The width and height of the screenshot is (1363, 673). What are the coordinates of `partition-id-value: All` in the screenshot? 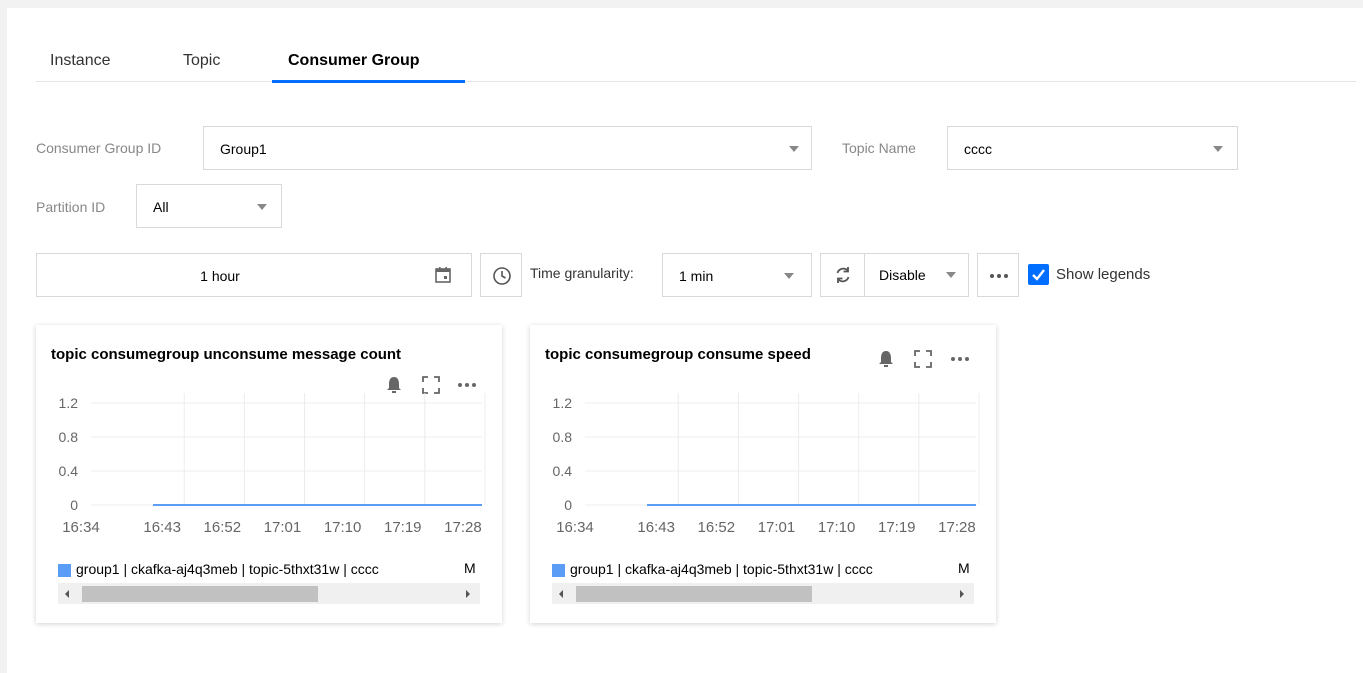 It's located at (161, 207).